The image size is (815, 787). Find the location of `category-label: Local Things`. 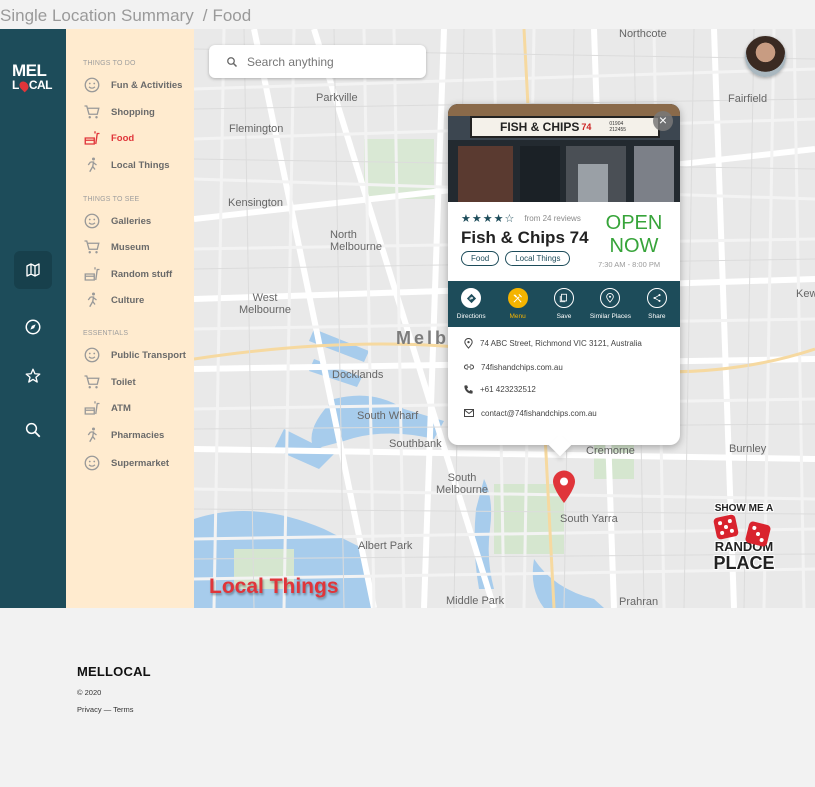

category-label: Local Things is located at coordinates (140, 165).